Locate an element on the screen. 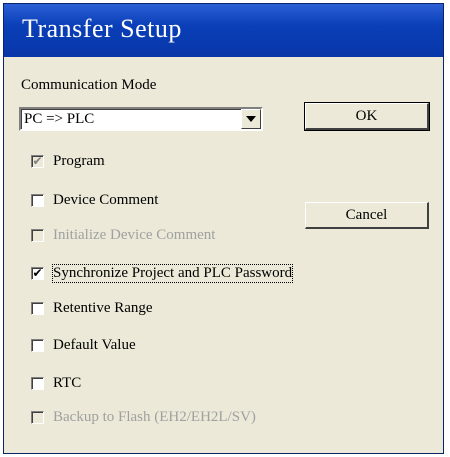 Image resolution: width=450 pixels, height=457 pixels. dialog-title: Transfer Setup is located at coordinates (102, 28).